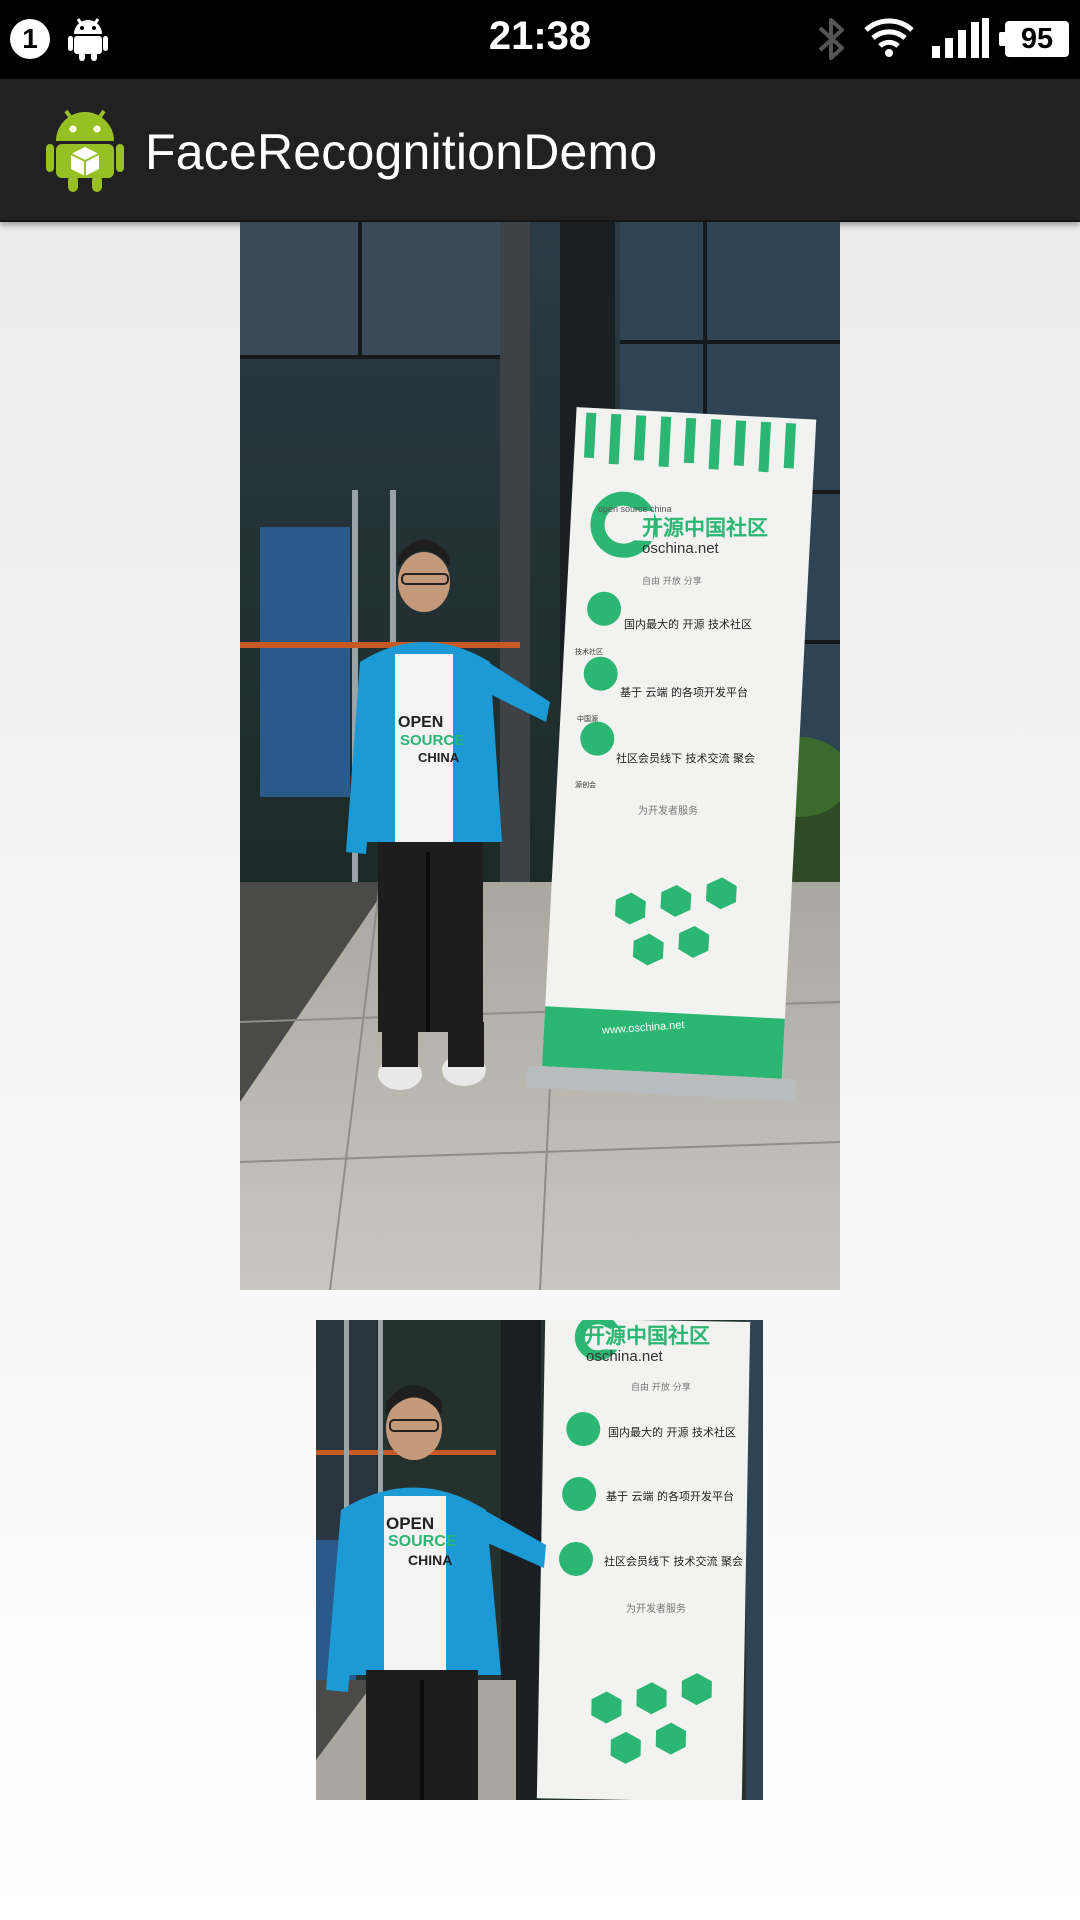 This screenshot has height=1920, width=1080. What do you see at coordinates (672, 582) in the screenshot?
I see `banner-tagline: 自由 开放 分享` at bounding box center [672, 582].